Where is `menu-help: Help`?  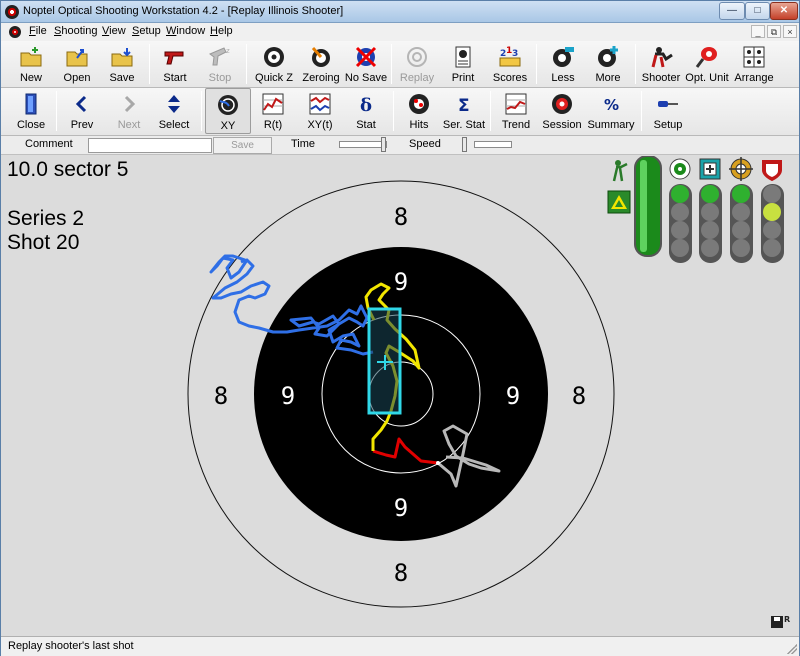 menu-help: Help is located at coordinates (221, 31).